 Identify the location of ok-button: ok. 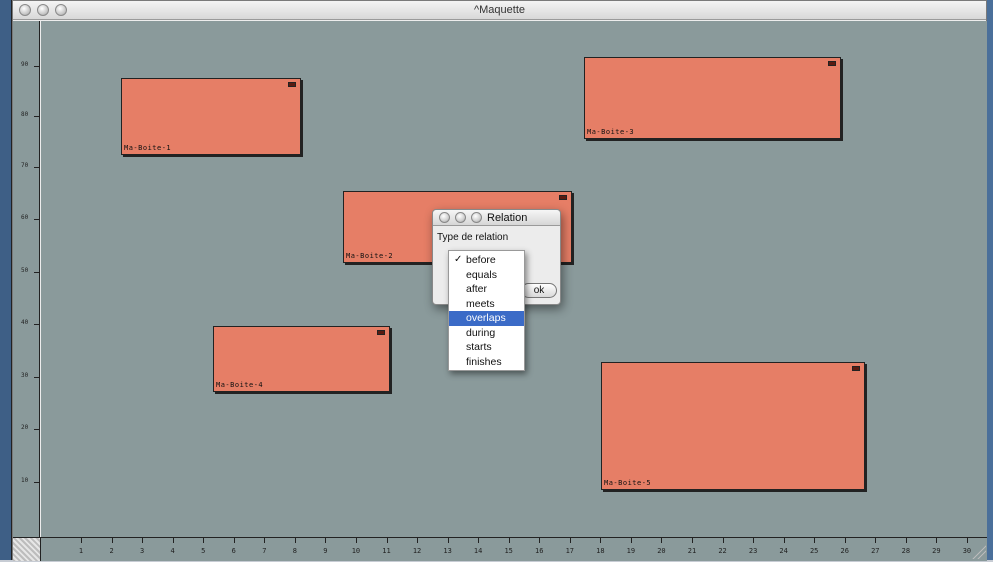
(539, 290).